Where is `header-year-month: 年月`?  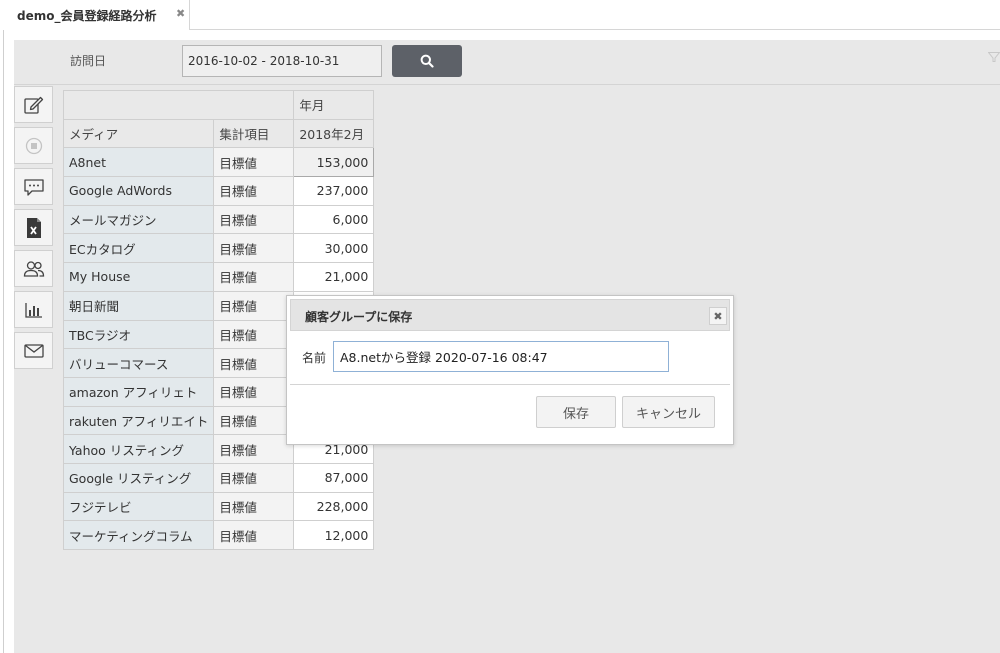
header-year-month: 年月 is located at coordinates (334, 105).